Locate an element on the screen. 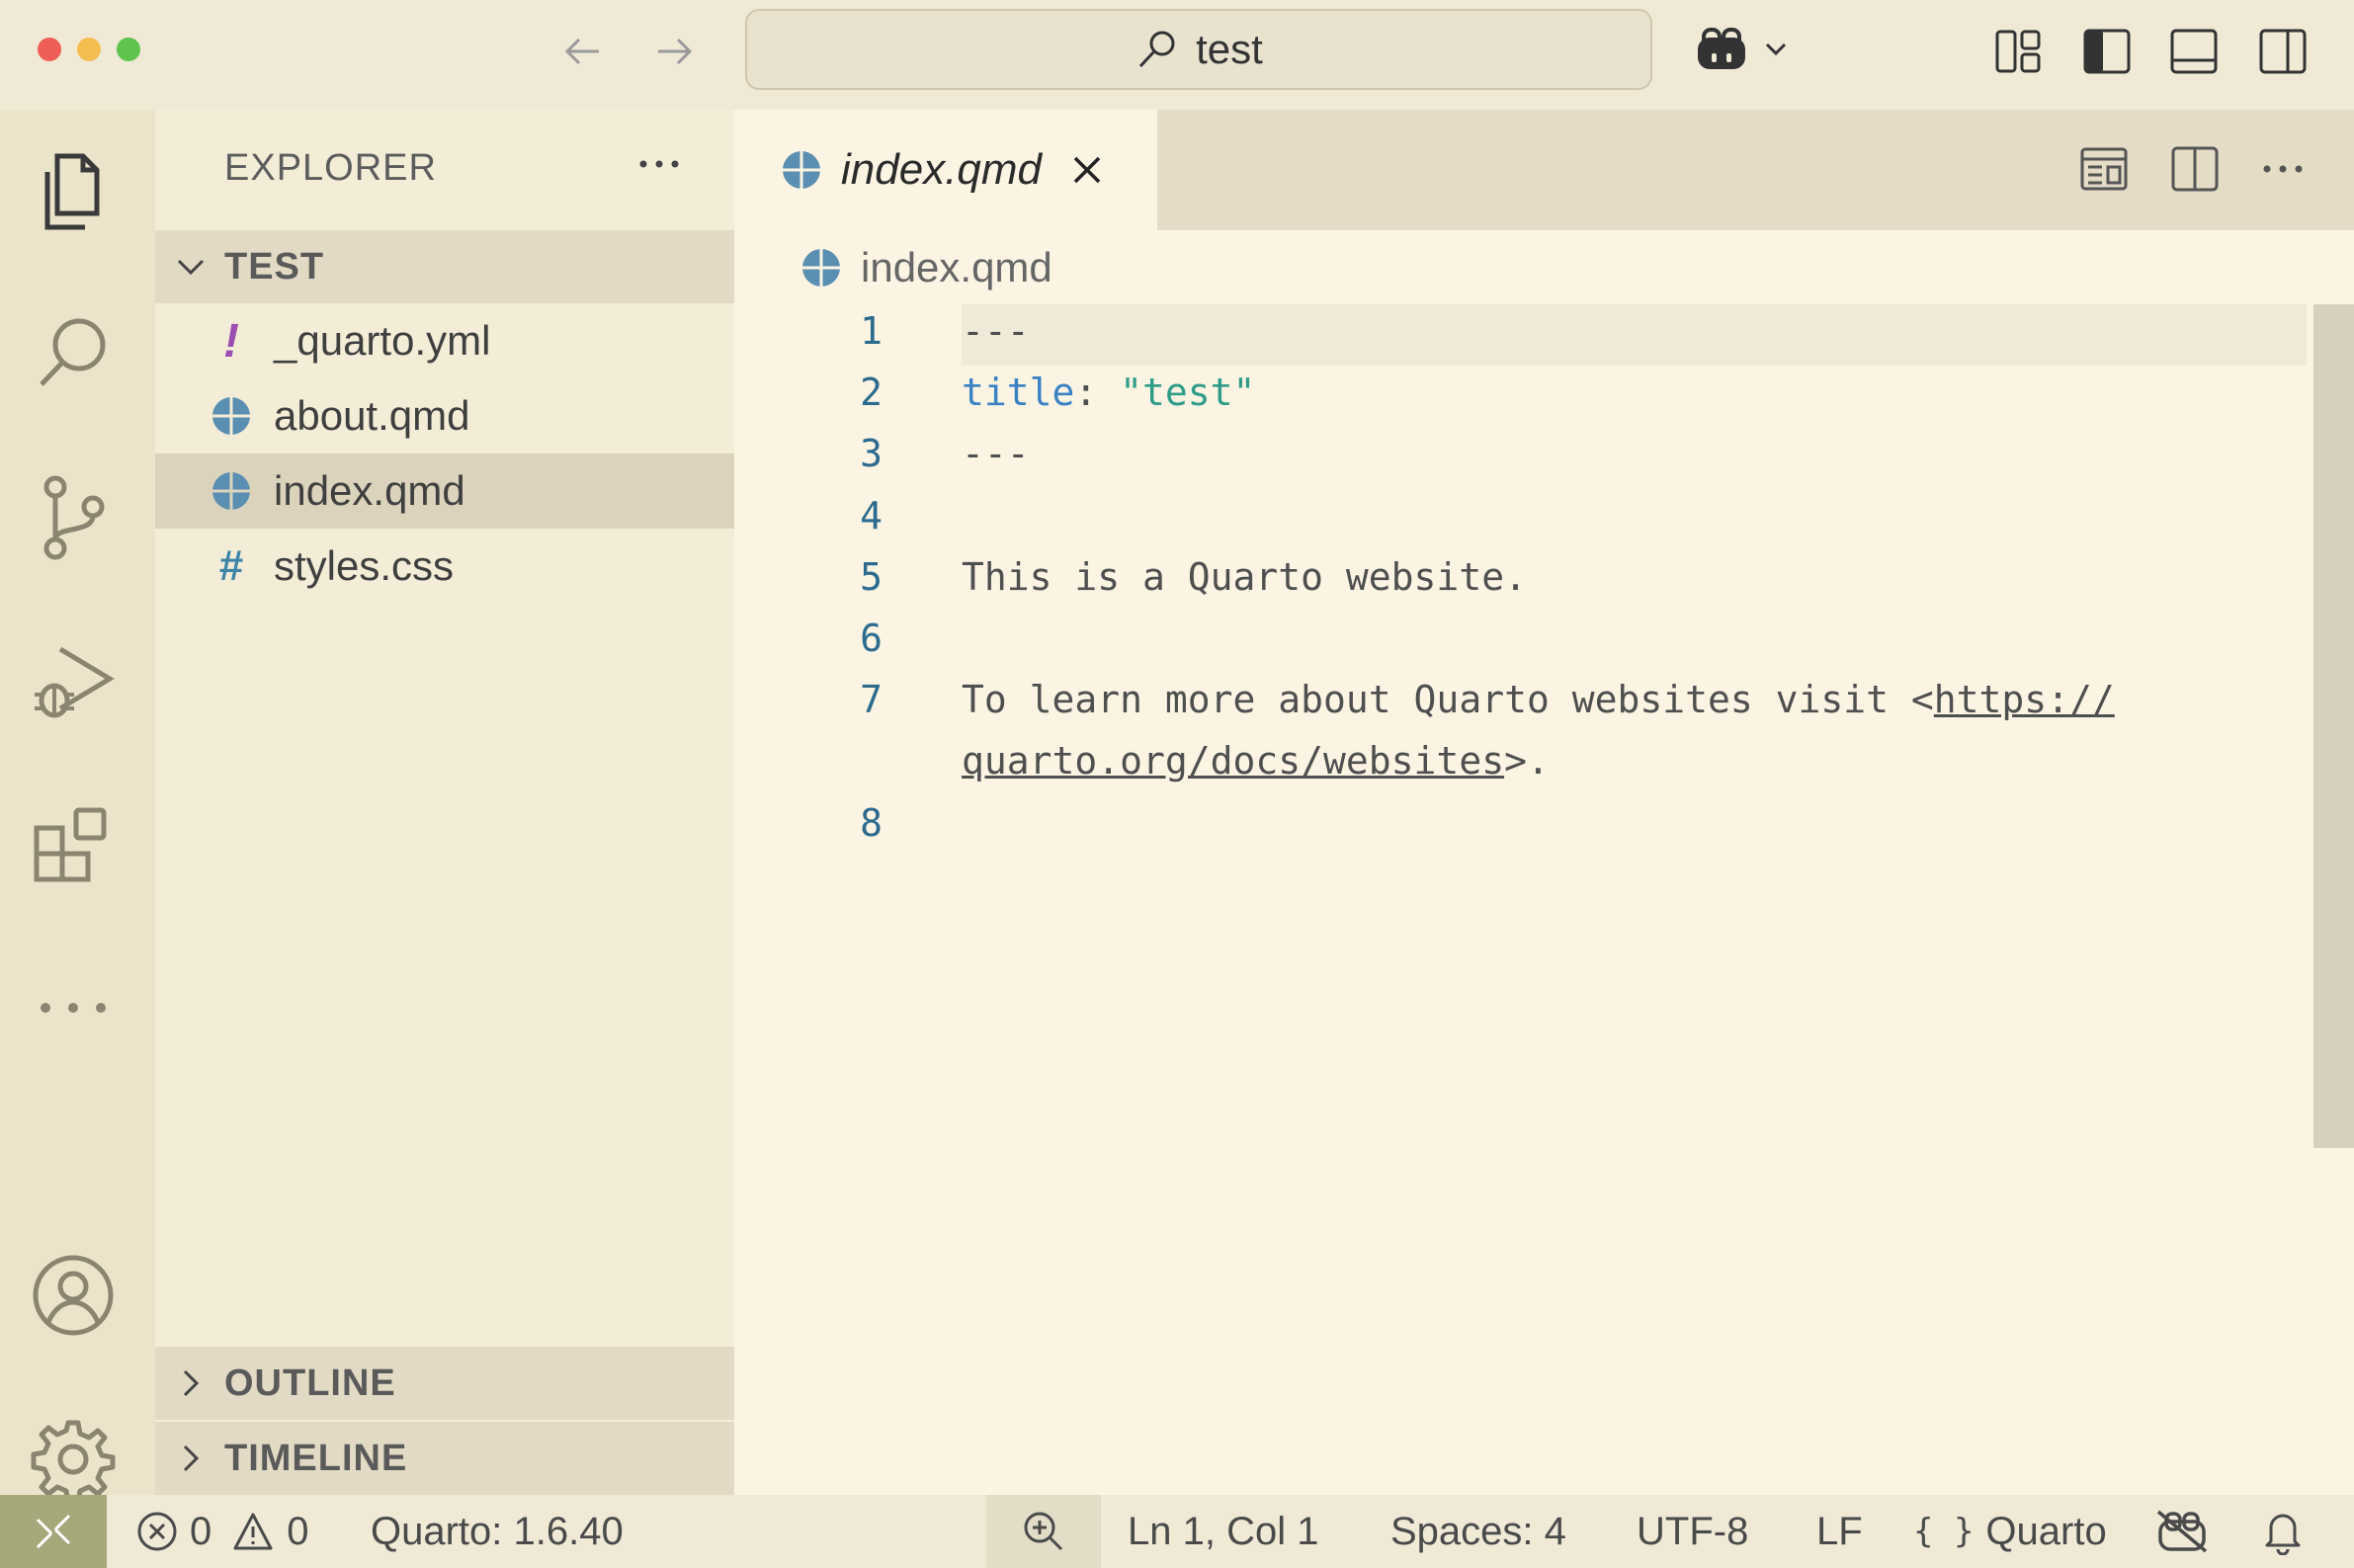 This screenshot has height=1568, width=2354. yaml-key: title is located at coordinates (1018, 392).